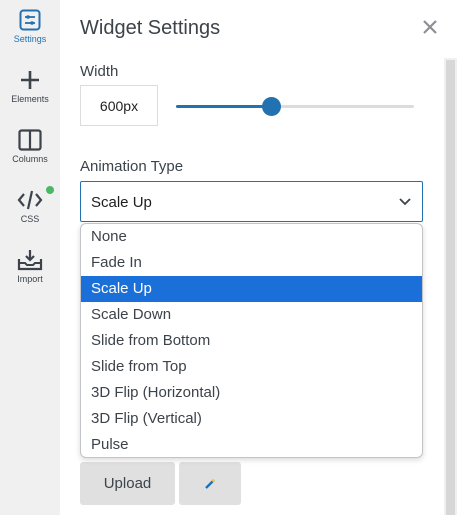  Describe the element at coordinates (295, 106) in the screenshot. I see `width-slider` at that location.